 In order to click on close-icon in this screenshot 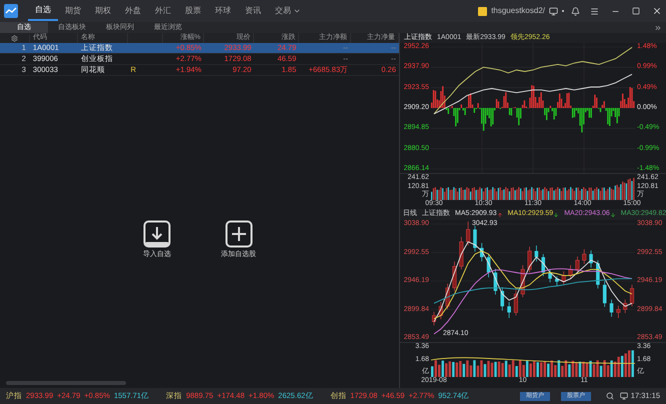, I will do `click(657, 11)`.